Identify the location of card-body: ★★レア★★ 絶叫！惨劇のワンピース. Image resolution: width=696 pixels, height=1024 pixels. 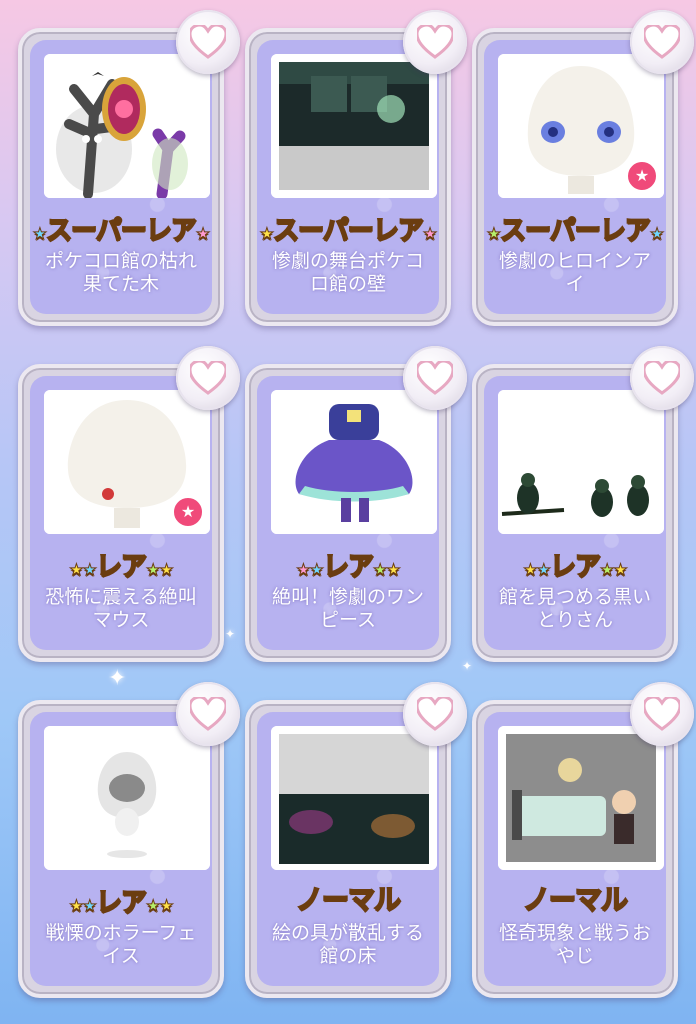
(348, 513).